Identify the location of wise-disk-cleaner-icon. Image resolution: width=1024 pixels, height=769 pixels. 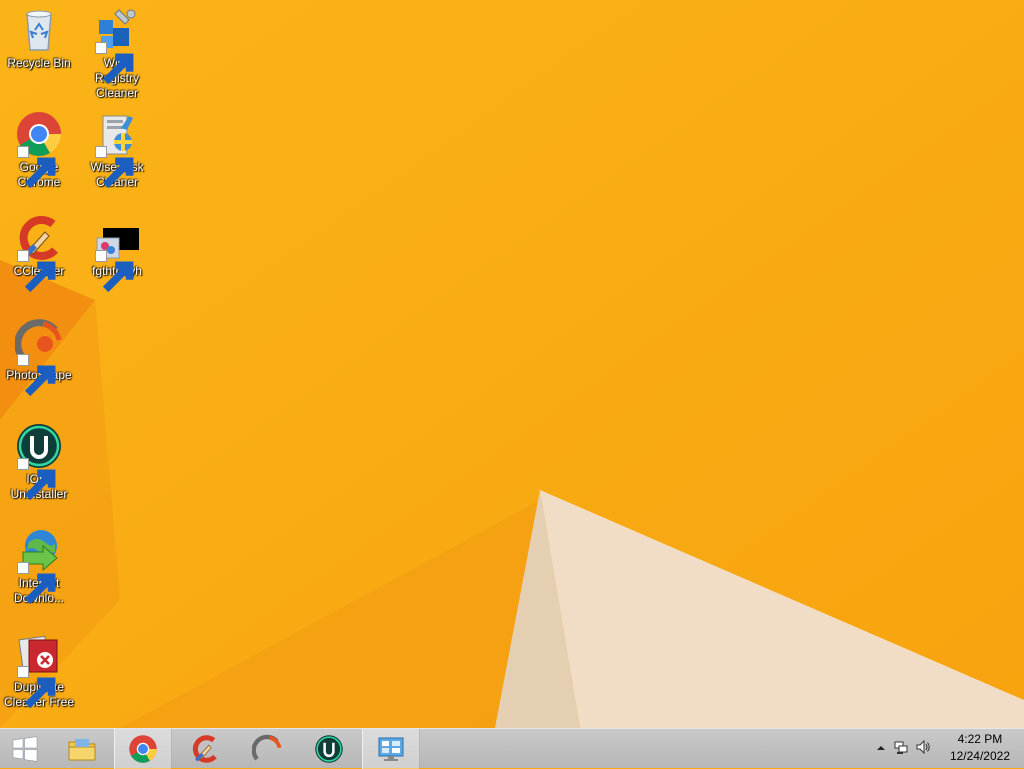
(117, 149).